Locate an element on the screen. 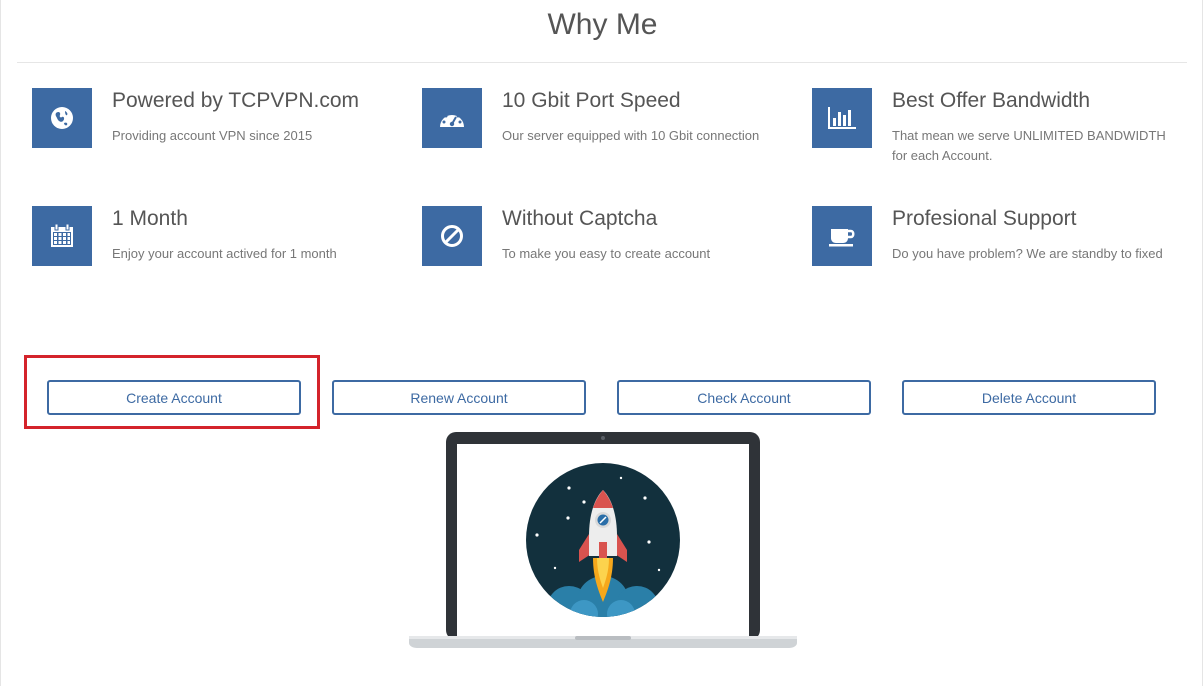 This screenshot has width=1203, height=686. feature-title: 1 Month is located at coordinates (150, 218).